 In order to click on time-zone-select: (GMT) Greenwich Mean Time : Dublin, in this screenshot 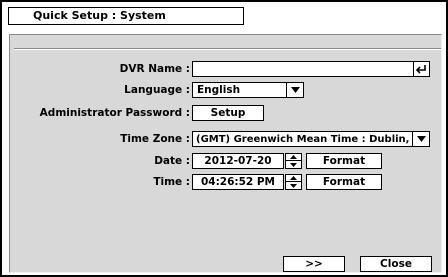, I will do `click(311, 139)`.